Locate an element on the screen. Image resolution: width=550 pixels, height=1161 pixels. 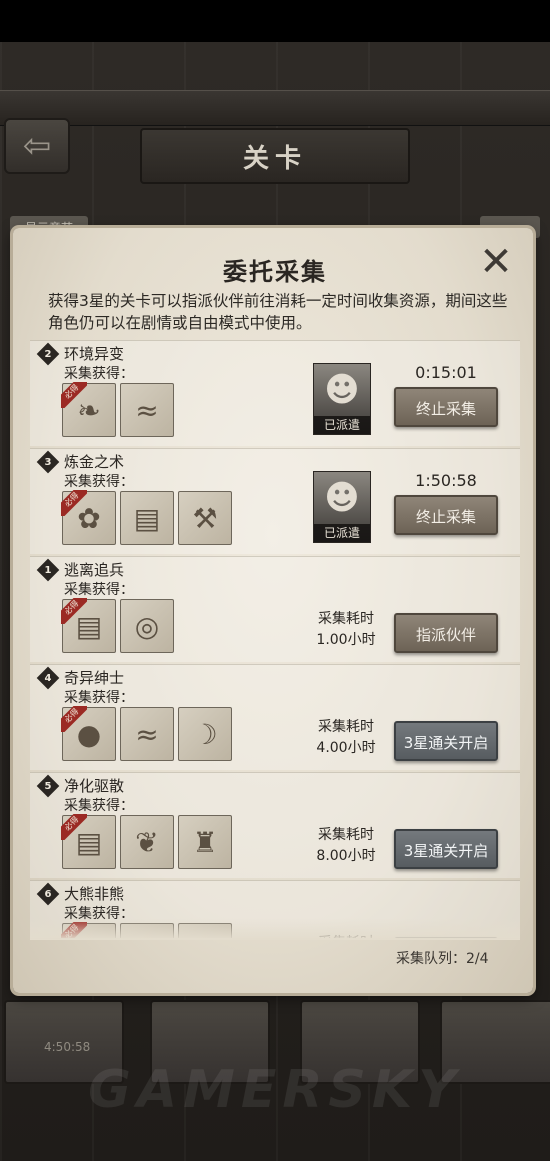
status-bar is located at coordinates (275, 21).